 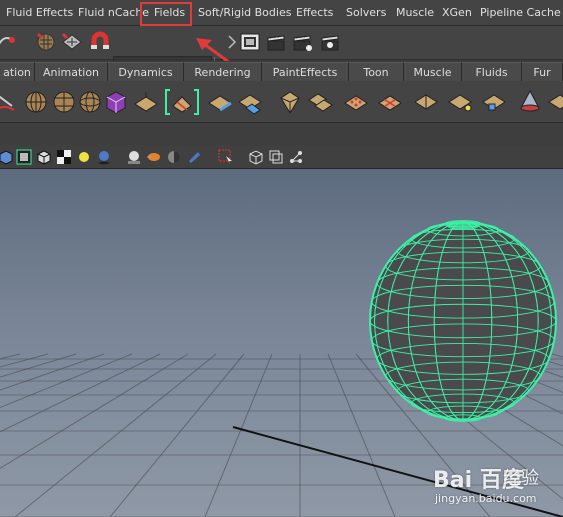 I want to click on tab-ation: ation, so click(x=17, y=71).